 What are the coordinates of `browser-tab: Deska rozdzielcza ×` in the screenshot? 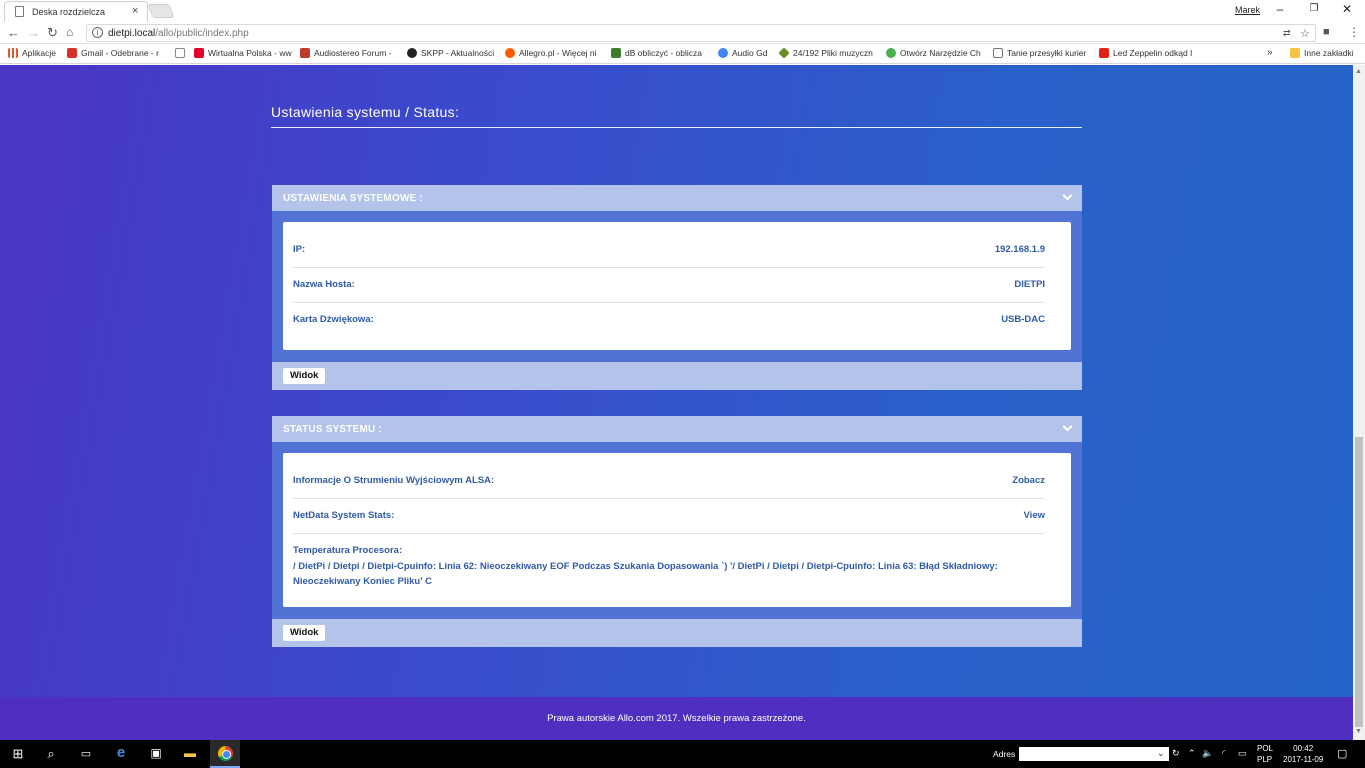 It's located at (76, 11).